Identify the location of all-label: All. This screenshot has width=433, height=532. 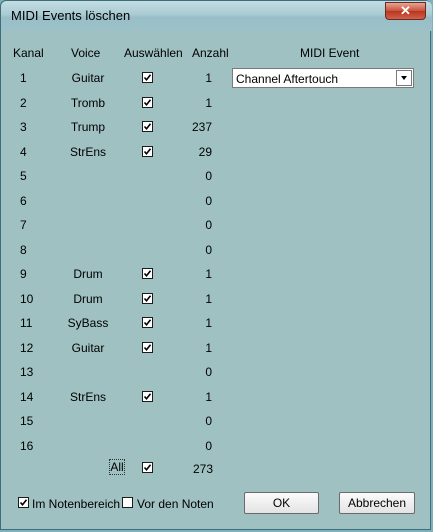
(117, 467).